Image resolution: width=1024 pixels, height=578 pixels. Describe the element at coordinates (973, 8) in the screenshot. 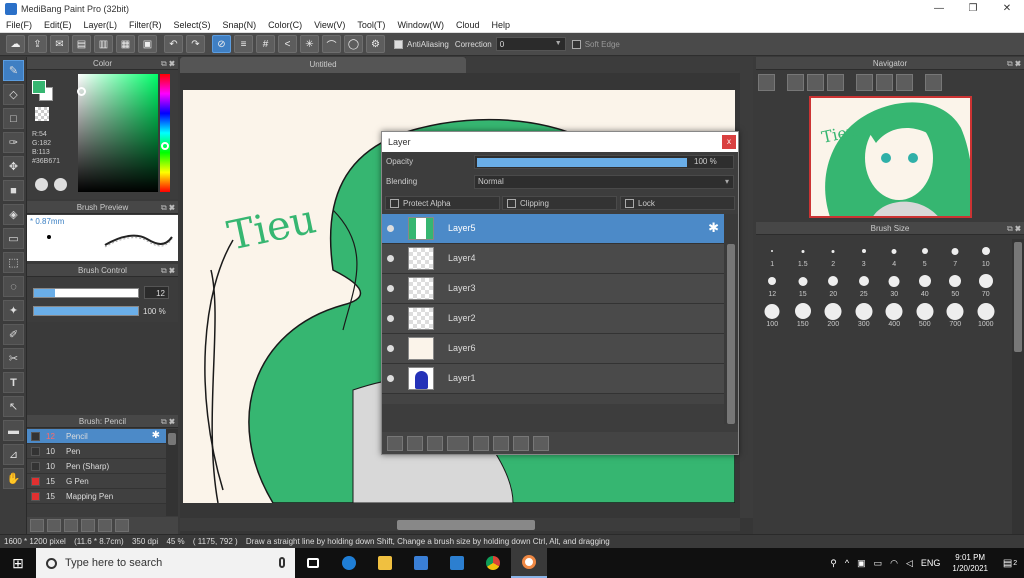

I see `maximize-button: ❐` at that location.